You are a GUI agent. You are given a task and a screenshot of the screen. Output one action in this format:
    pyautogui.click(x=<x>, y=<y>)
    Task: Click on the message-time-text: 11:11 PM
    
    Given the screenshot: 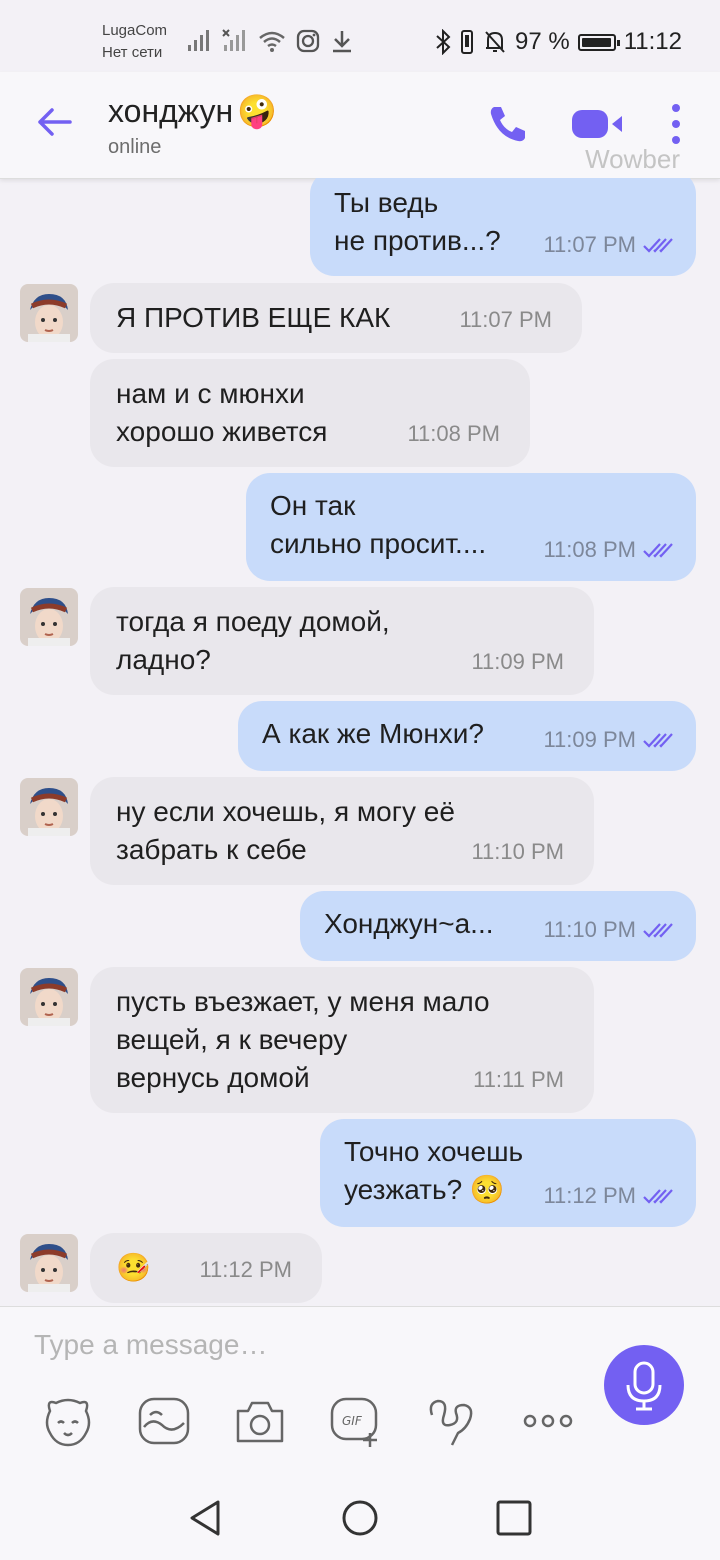 What is the action you would take?
    pyautogui.click(x=518, y=1079)
    